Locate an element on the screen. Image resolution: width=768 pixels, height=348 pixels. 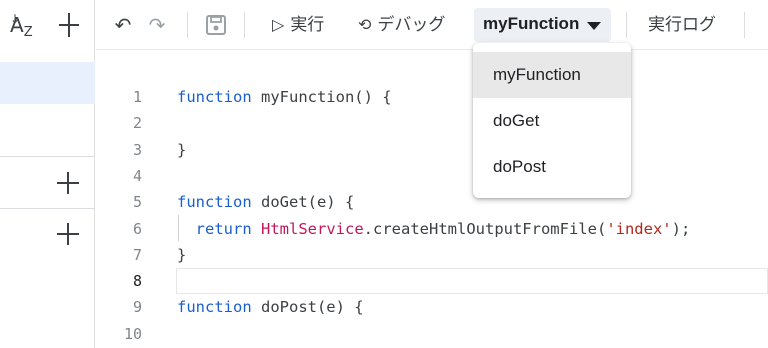
function-select-value: myFunction is located at coordinates (531, 23).